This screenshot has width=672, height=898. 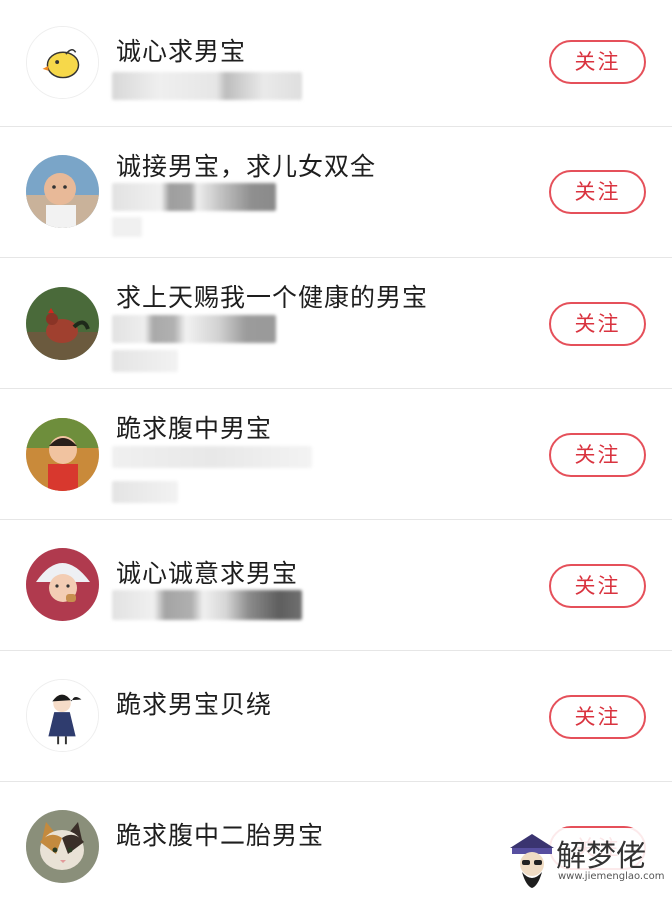 I want to click on item-title: 诚接男宝，求儿女双全, so click(x=246, y=166).